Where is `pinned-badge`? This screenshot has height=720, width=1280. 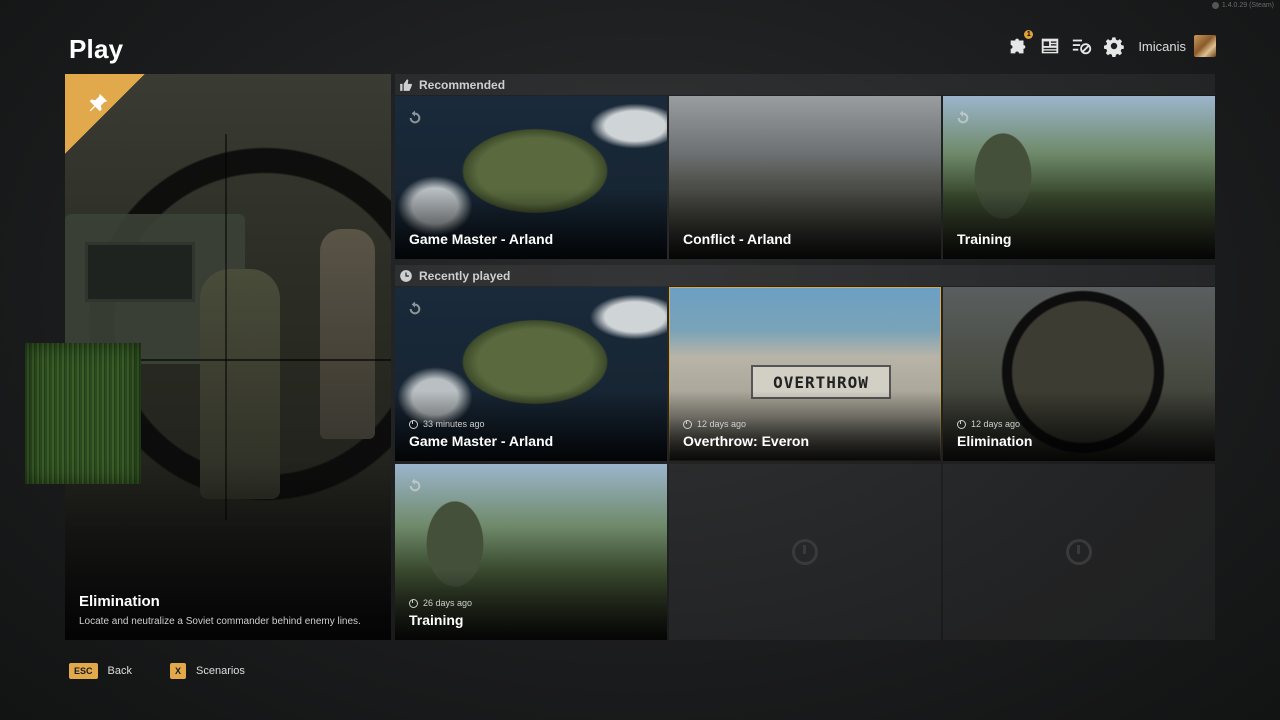
pinned-badge is located at coordinates (105, 114).